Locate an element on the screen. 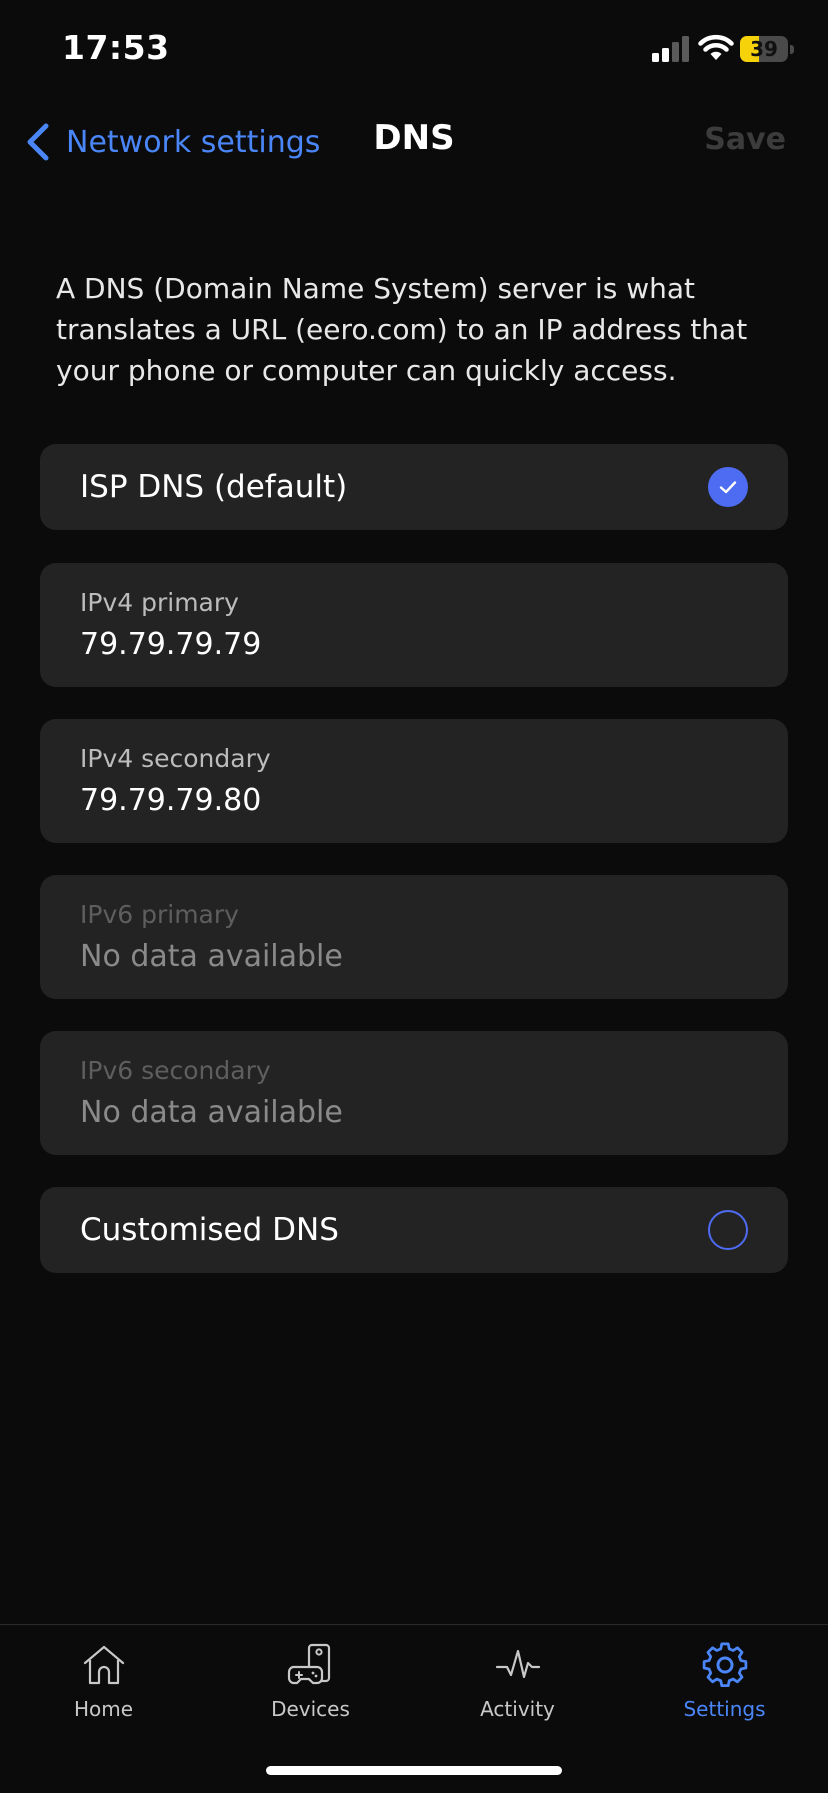  battery-icon: 39 is located at coordinates (767, 49).